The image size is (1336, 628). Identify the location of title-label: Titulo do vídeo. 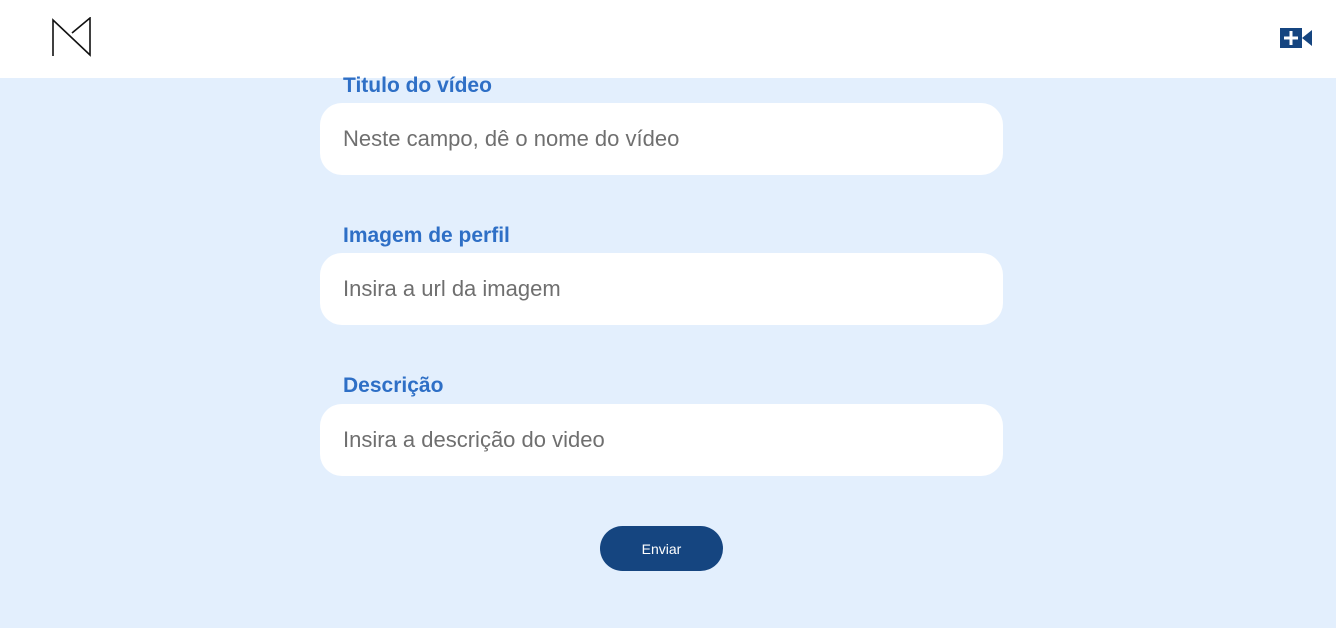
(417, 85).